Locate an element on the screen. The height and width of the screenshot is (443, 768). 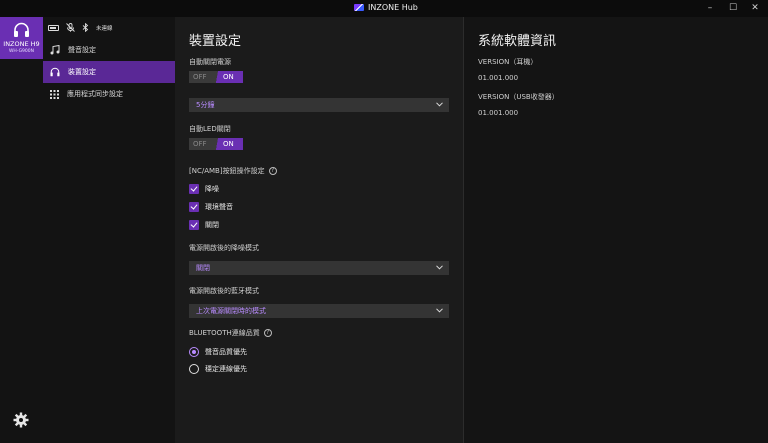
auto-led-toggle: OFF ON is located at coordinates (216, 144).